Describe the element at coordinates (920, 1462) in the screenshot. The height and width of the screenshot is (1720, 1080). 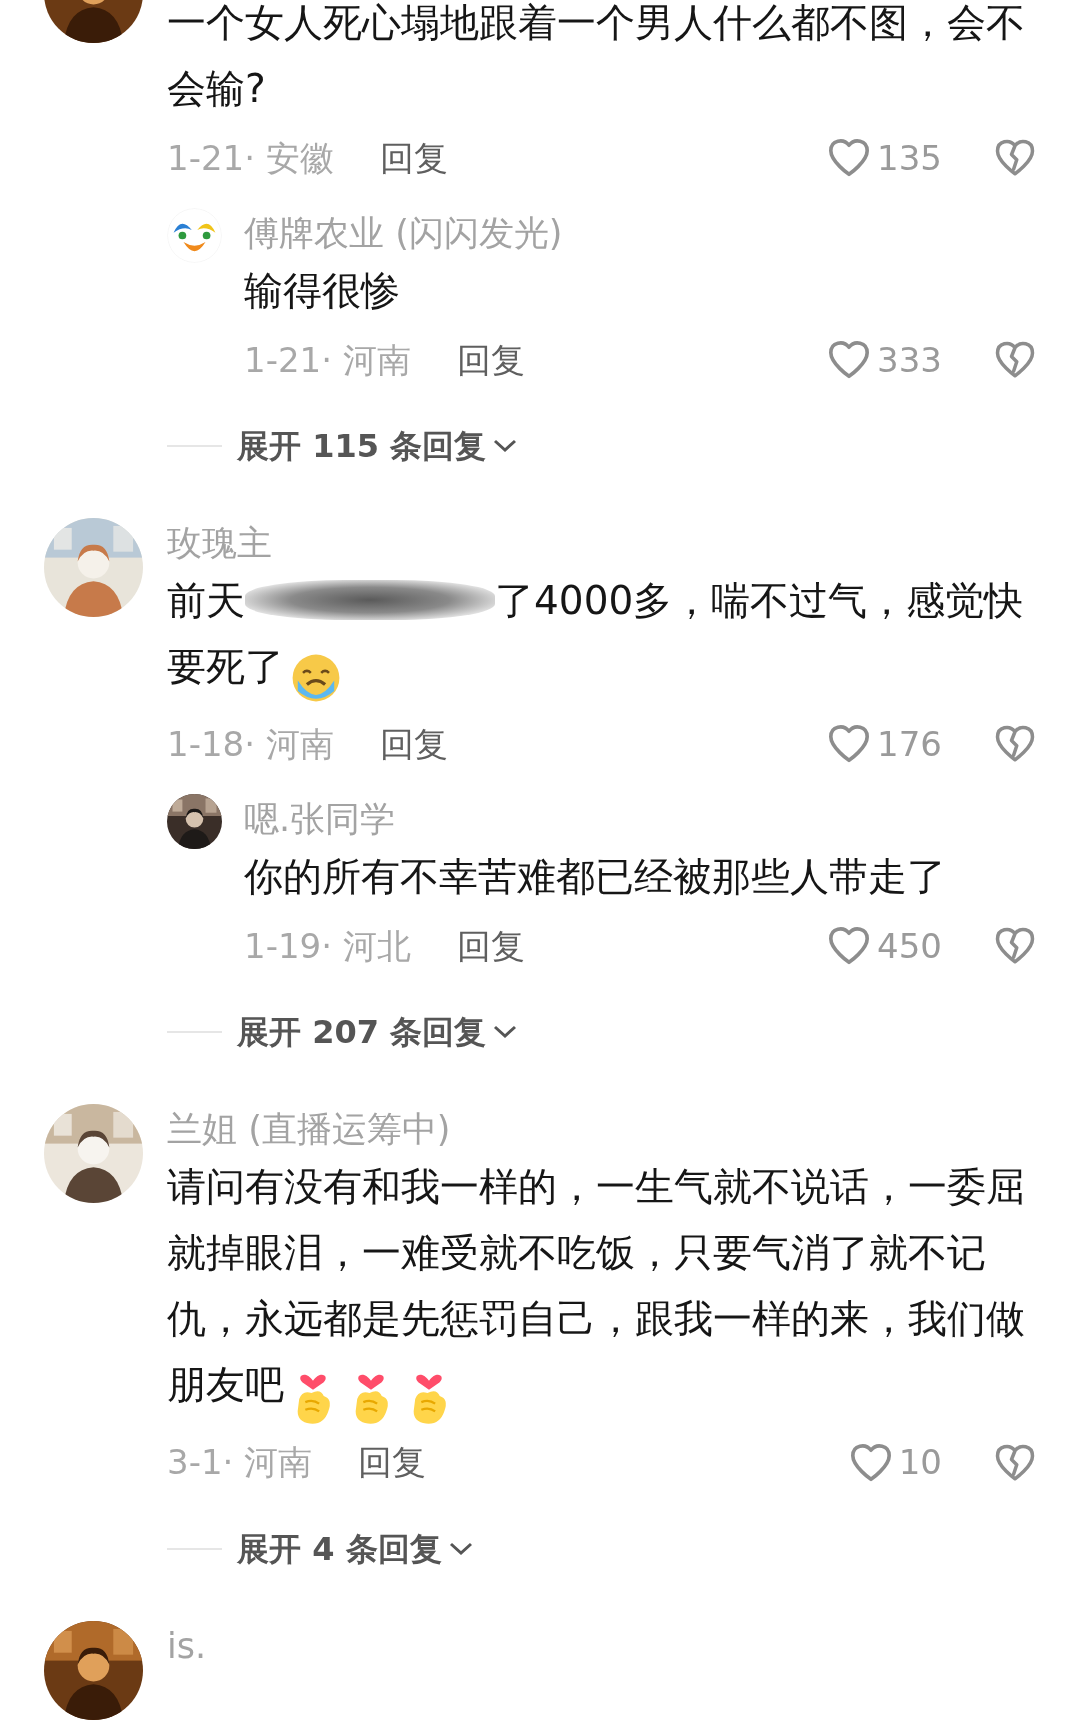
I see `like-count: 10` at that location.